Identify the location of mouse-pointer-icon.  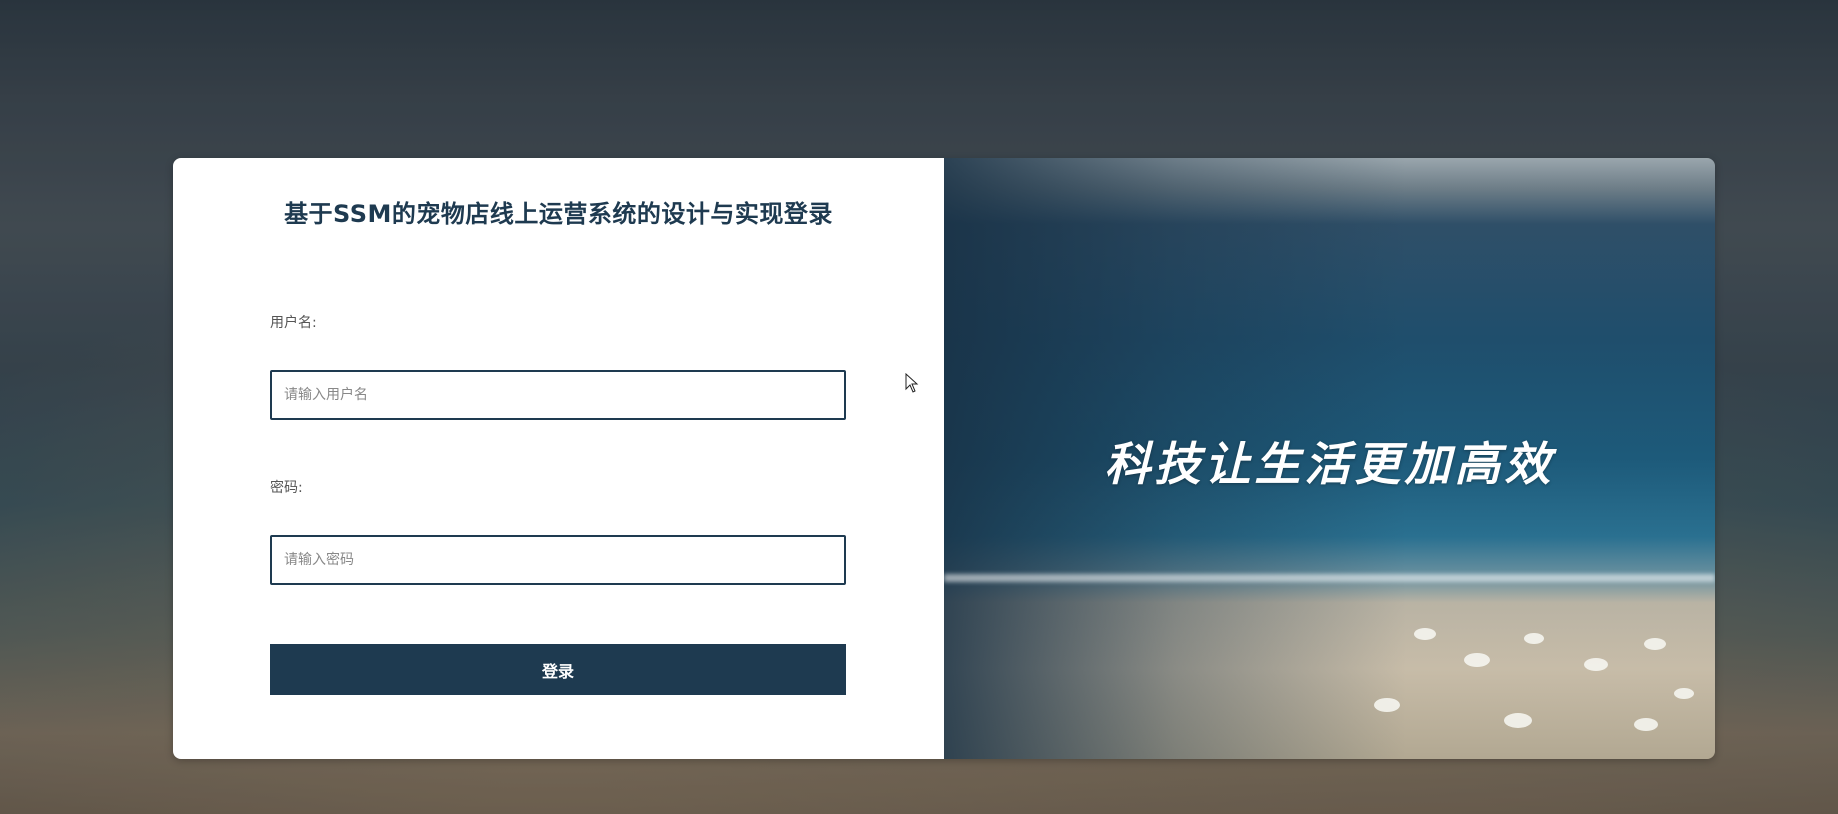
(912, 383).